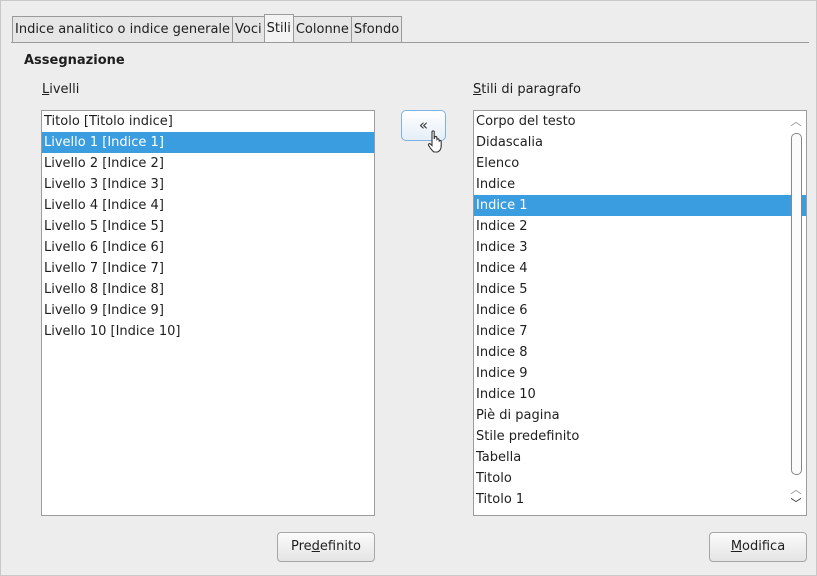 The image size is (817, 576). What do you see at coordinates (527, 89) in the screenshot?
I see `paragraph-styles-label: Stili di paragrafo` at bounding box center [527, 89].